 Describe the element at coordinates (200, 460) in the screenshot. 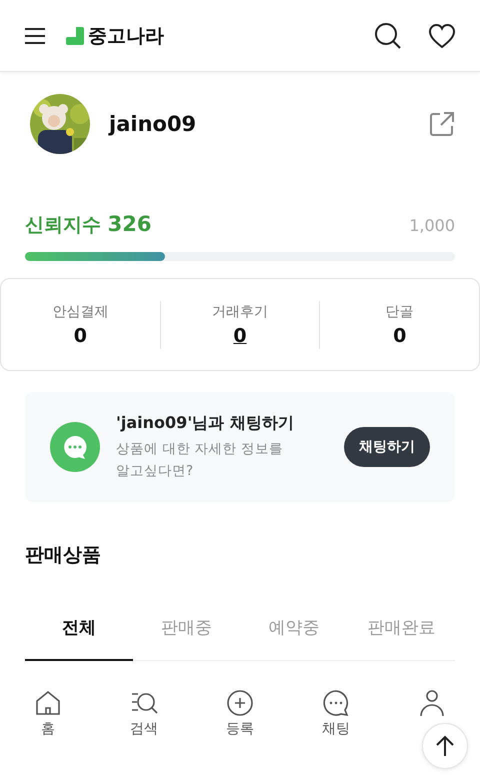

I see `chat-description: 상품에 대한 자세한 정보를 알고싶다면?` at that location.